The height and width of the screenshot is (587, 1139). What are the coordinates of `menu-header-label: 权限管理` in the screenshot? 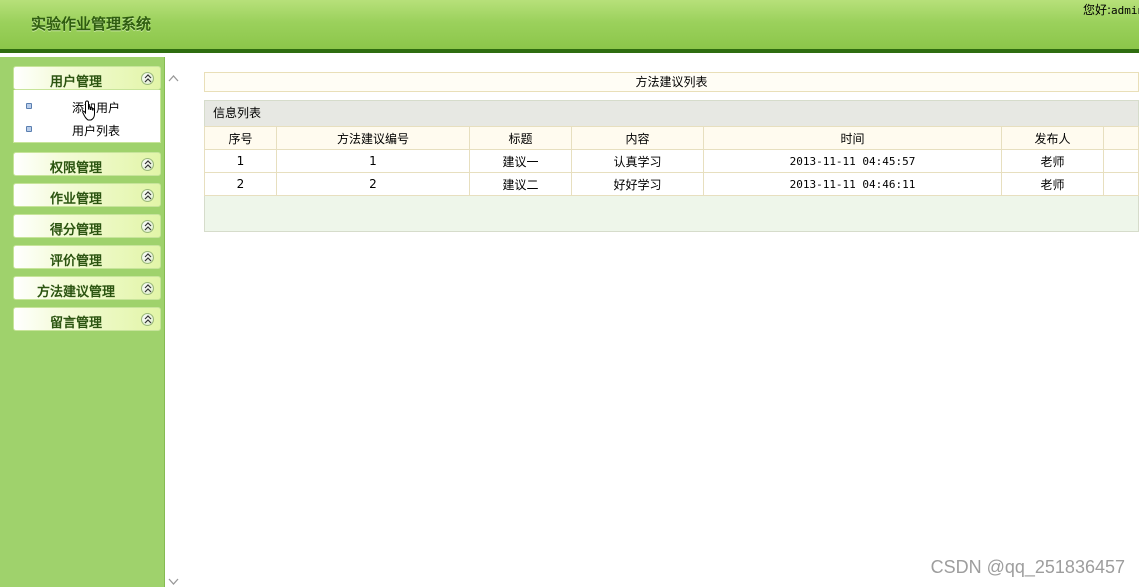 It's located at (75, 168).